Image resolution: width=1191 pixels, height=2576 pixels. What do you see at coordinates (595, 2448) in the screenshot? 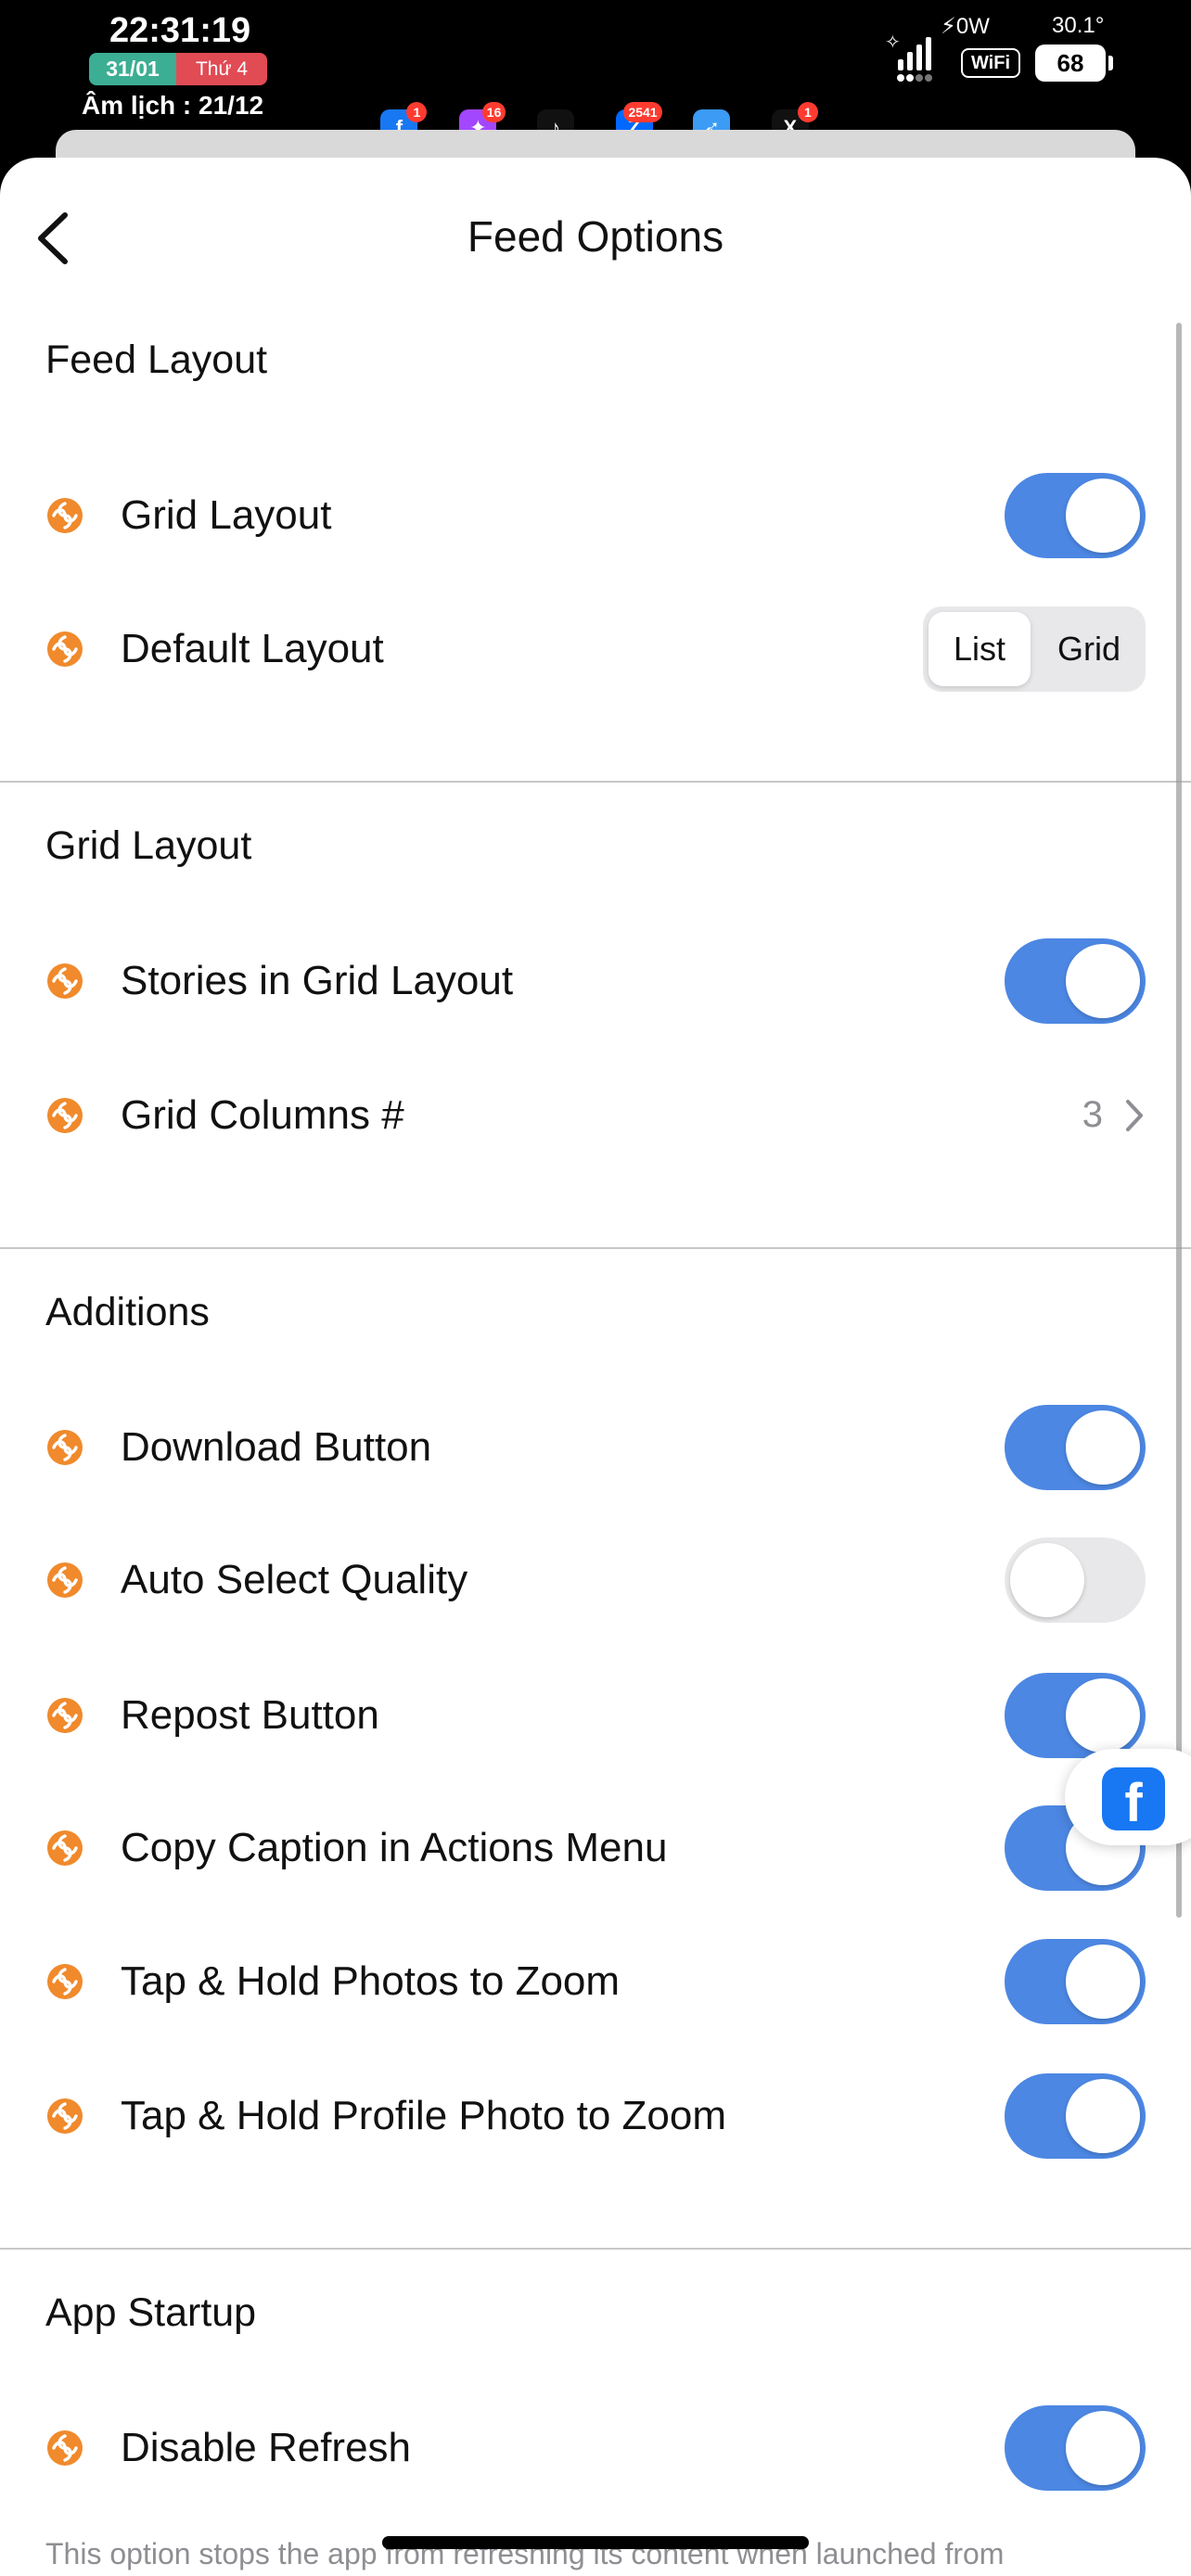
I see `setting-row-disable-refresh: Disable Refresh` at bounding box center [595, 2448].